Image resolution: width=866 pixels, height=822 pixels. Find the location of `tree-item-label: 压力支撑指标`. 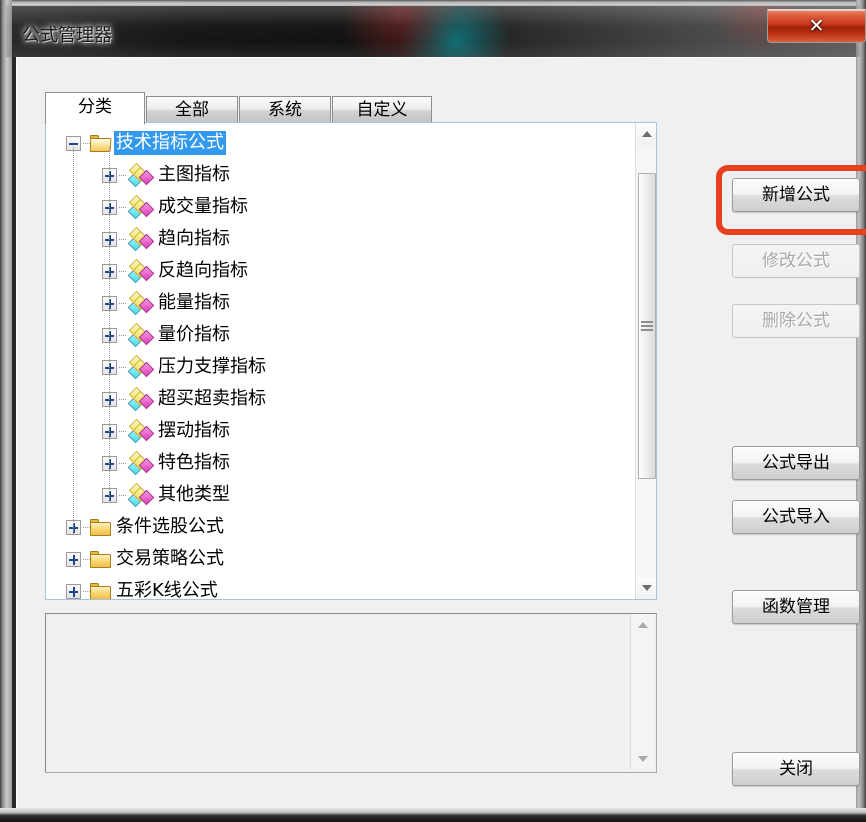

tree-item-label: 压力支撑指标 is located at coordinates (212, 366).